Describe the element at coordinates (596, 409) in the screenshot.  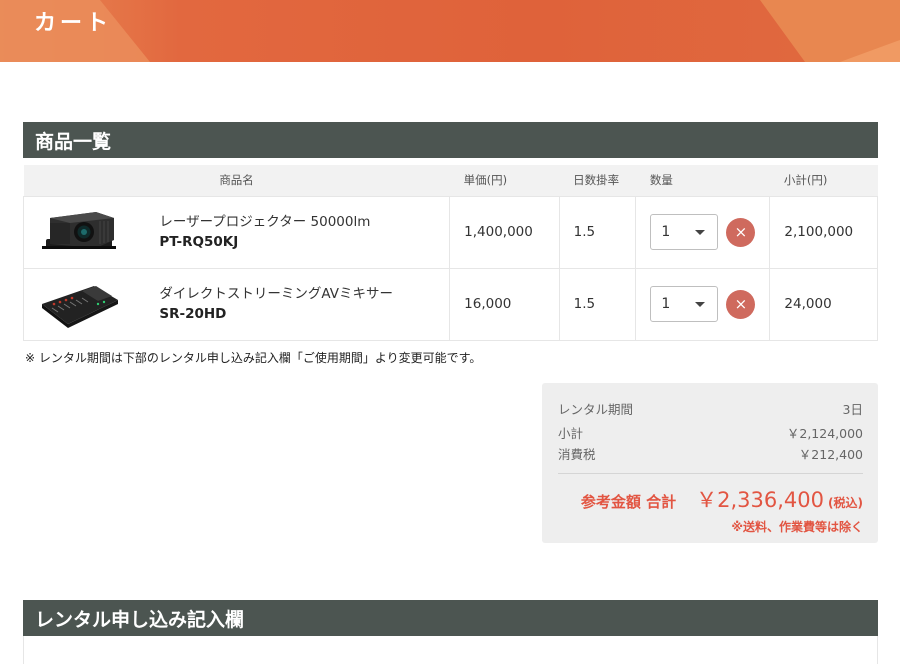
I see `period-label: レンタル期間` at that location.